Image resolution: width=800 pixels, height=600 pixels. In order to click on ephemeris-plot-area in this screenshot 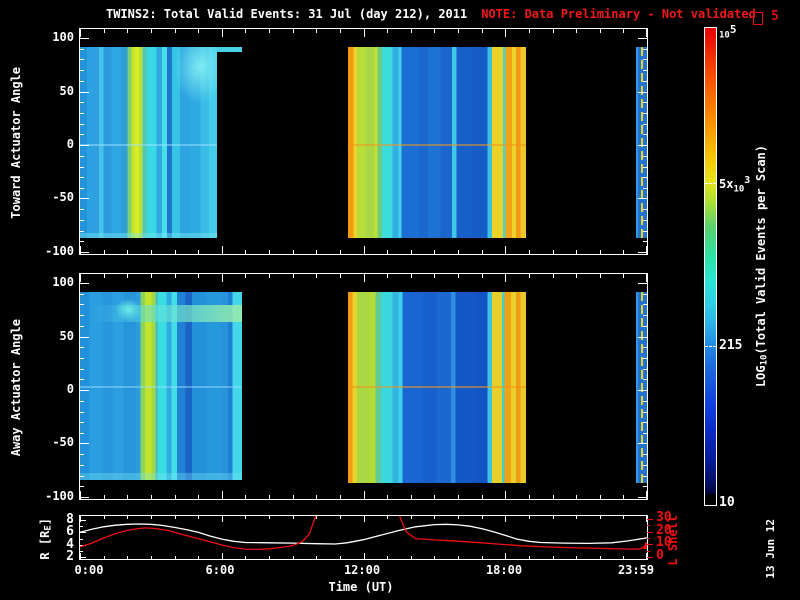, I will do `click(366, 537)`.